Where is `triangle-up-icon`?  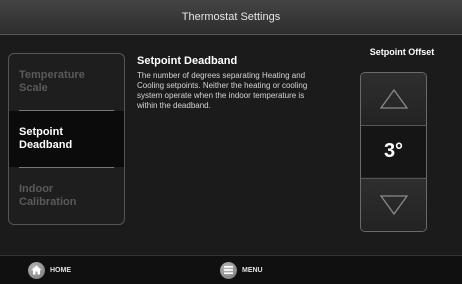
triangle-up-icon is located at coordinates (393, 98).